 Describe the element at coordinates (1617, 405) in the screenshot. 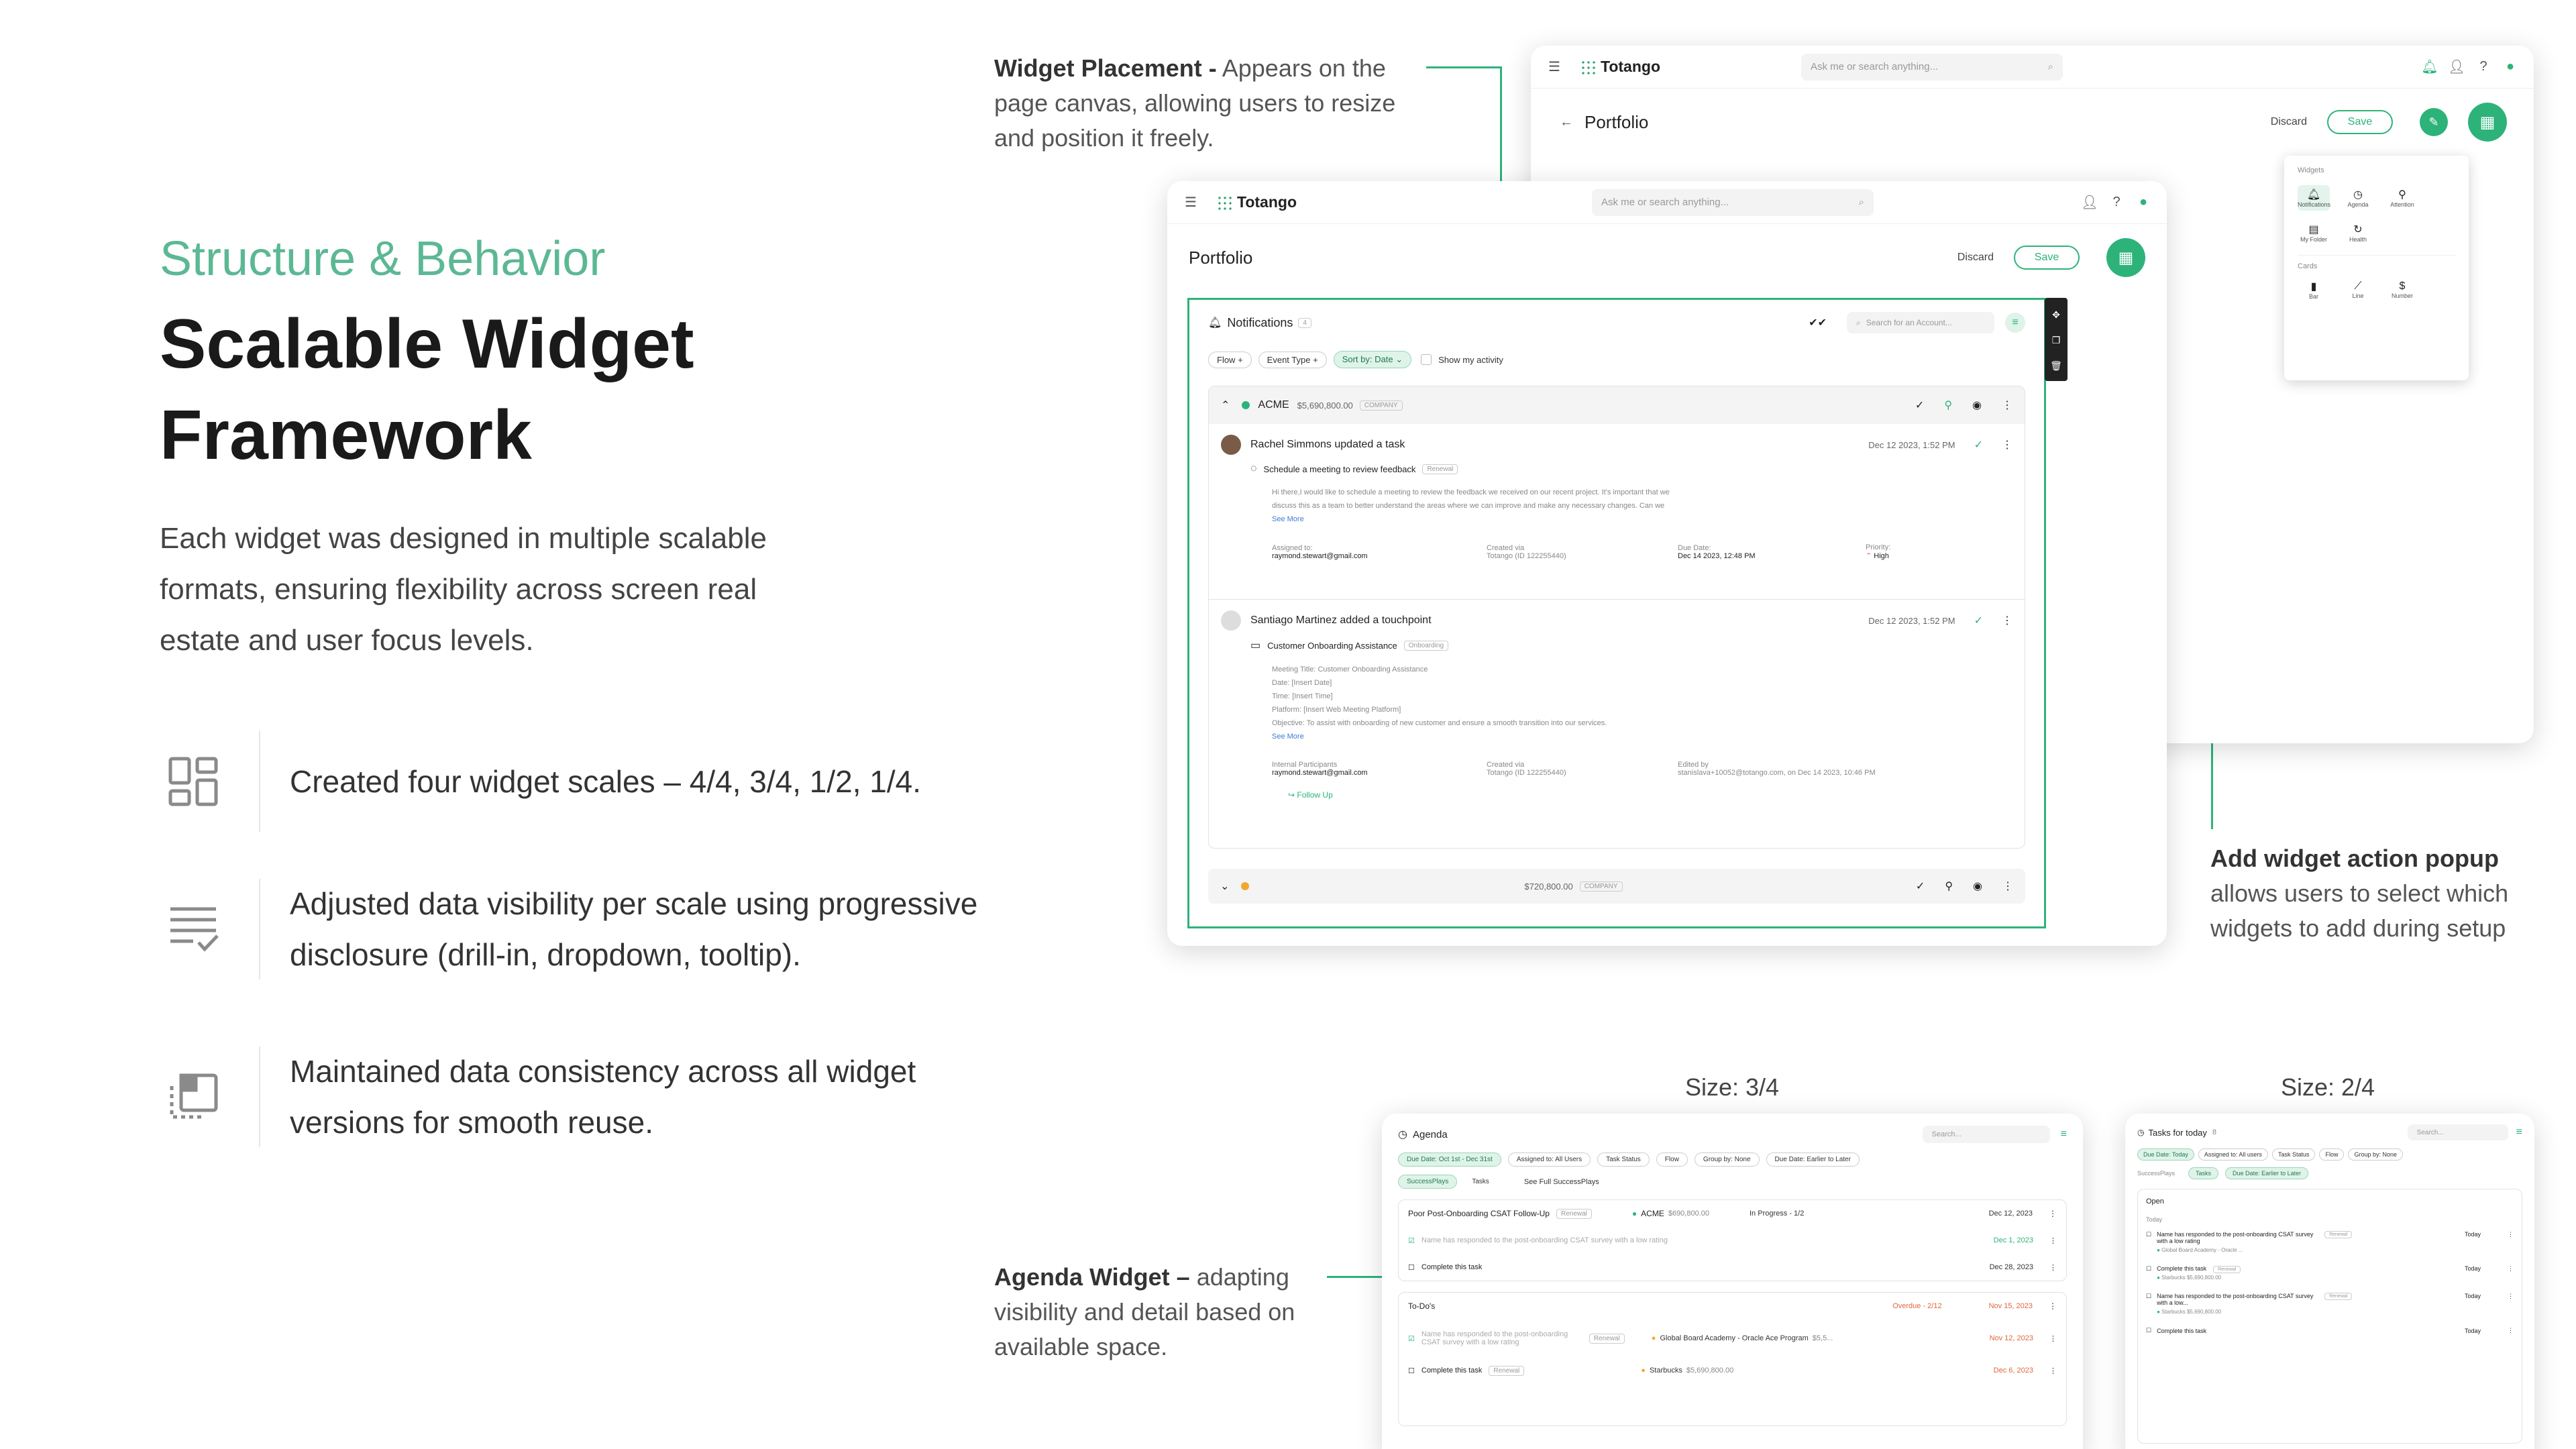

I see `group-header: ⌃ ACME $5,690,800.00 COMPANY ✓ ⚲ ◉ ⋮` at that location.